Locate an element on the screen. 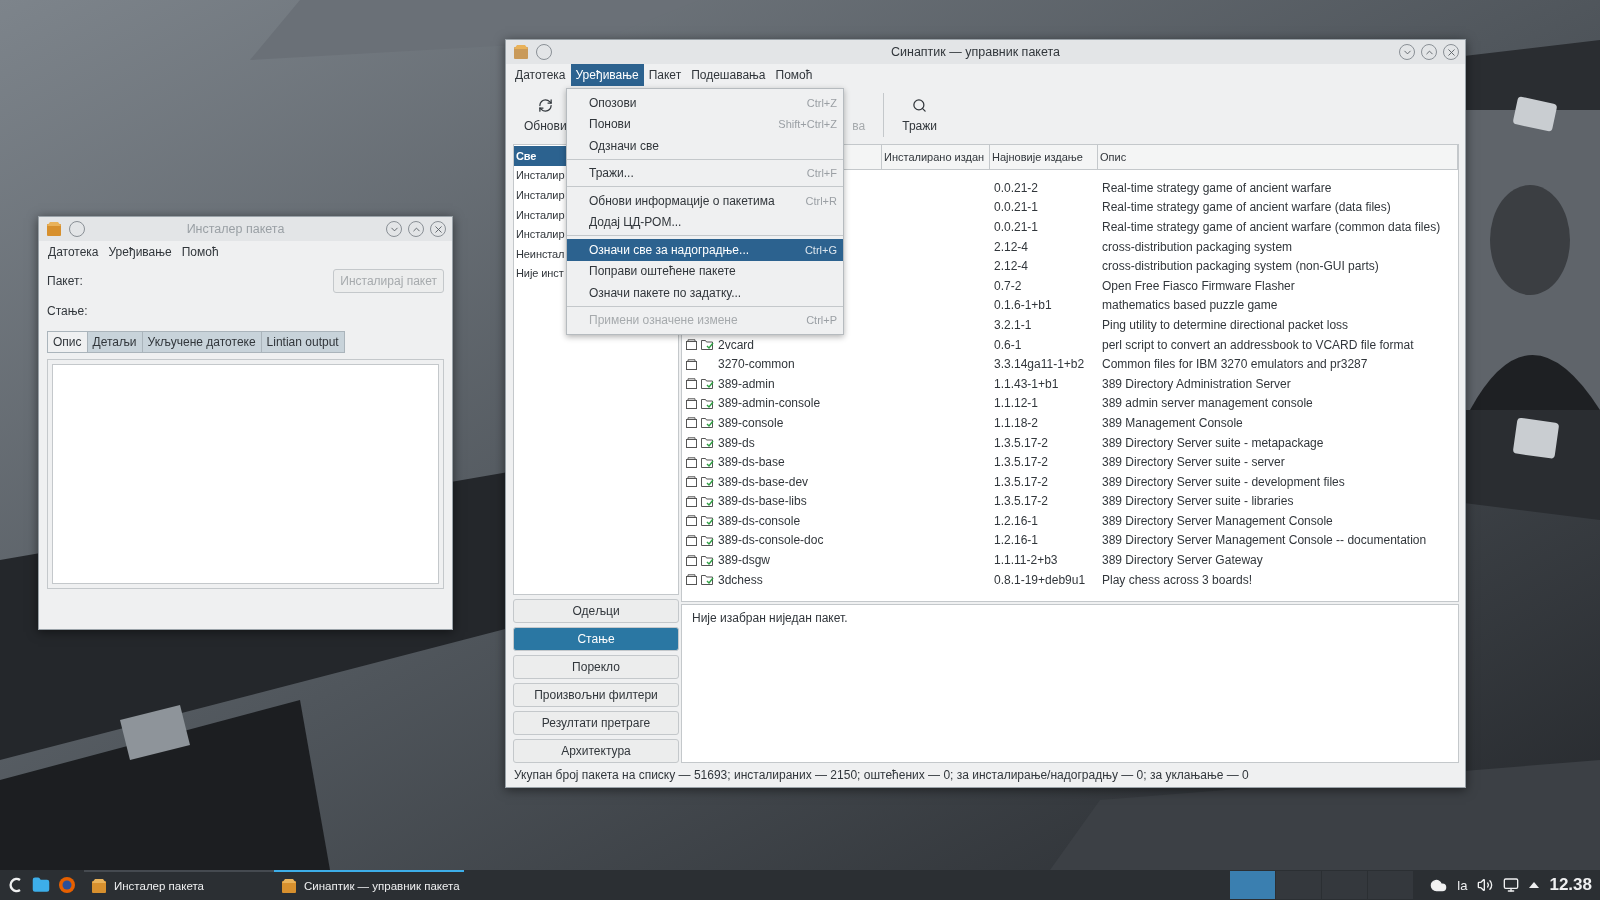 This screenshot has height=900, width=1600. package-name: 389-admin-console is located at coordinates (769, 403).